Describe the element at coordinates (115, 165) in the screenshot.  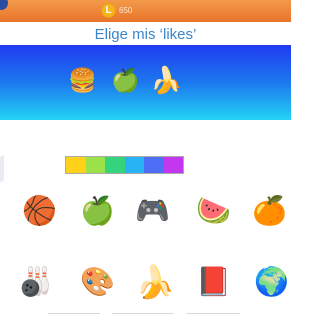
I see `color-swatch-green` at that location.